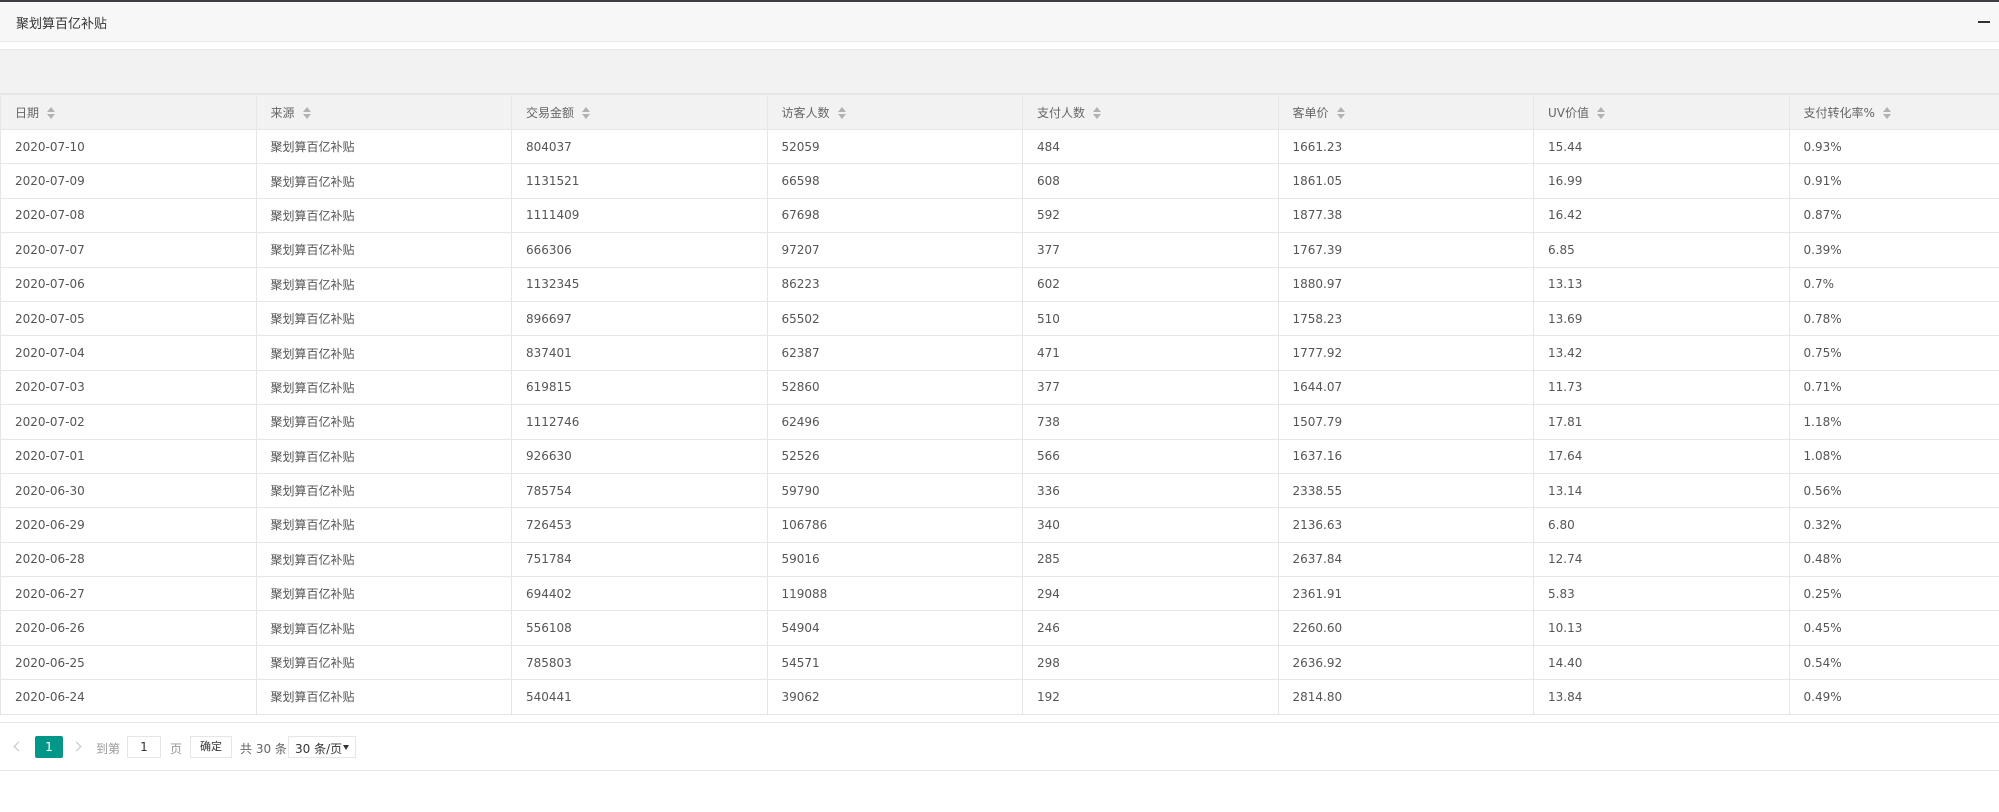  I want to click on table-cell: 15.44, so click(1661, 146).